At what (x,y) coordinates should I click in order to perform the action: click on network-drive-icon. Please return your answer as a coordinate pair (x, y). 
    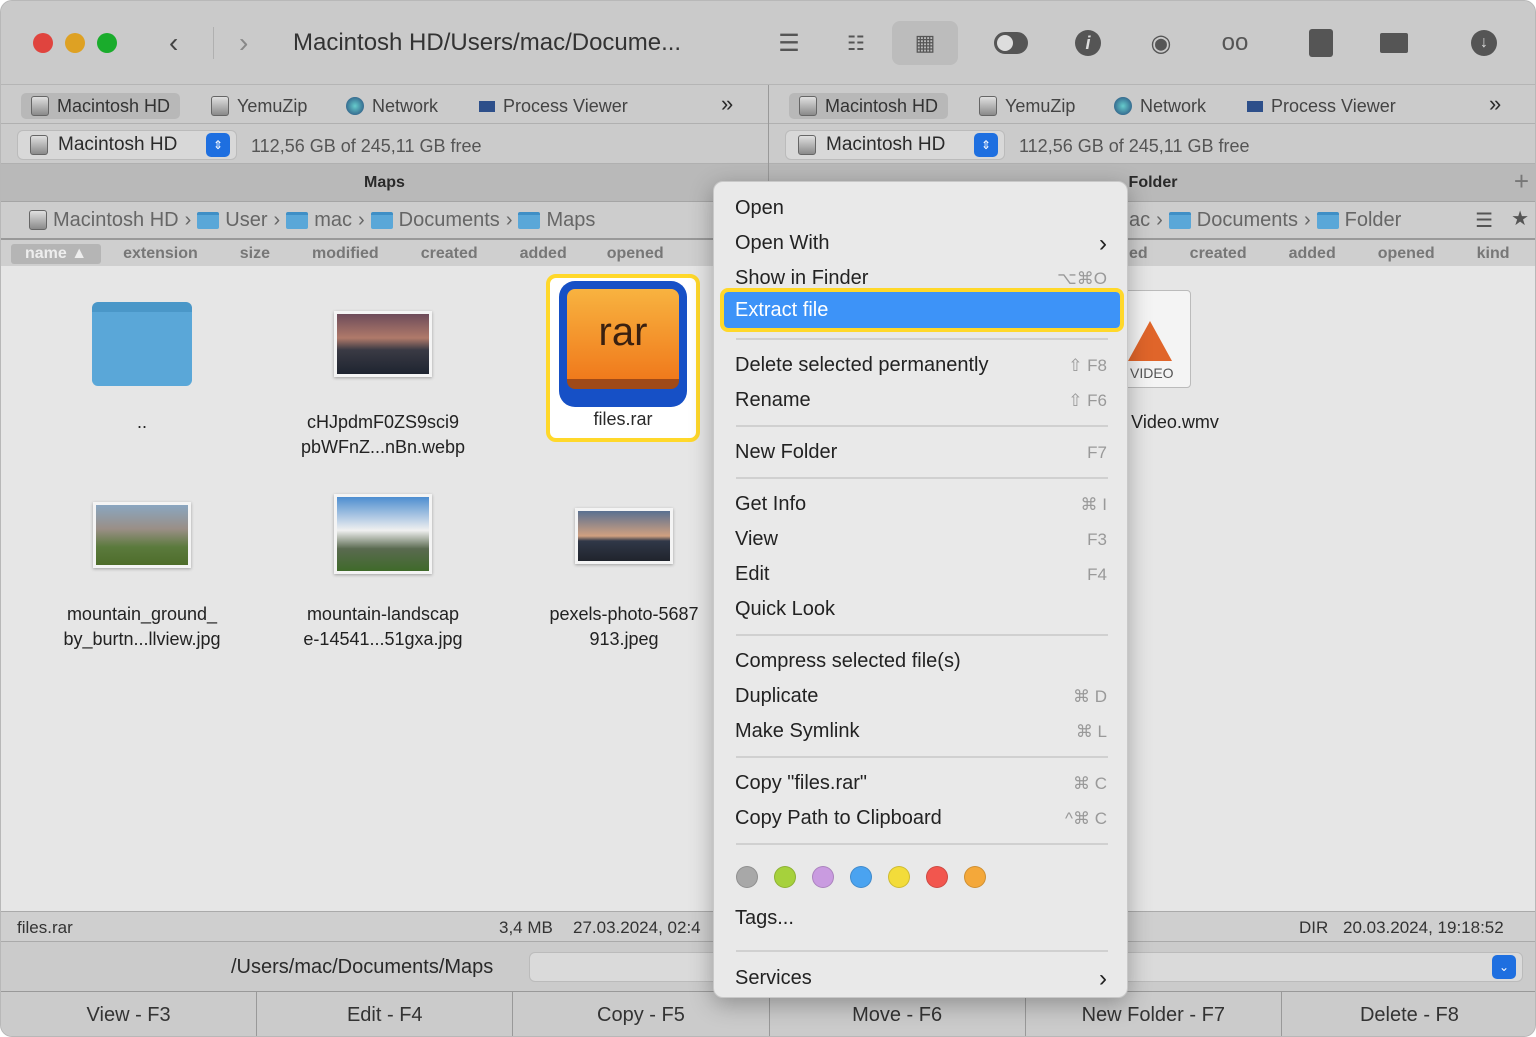
    Looking at the image, I should click on (1394, 43).